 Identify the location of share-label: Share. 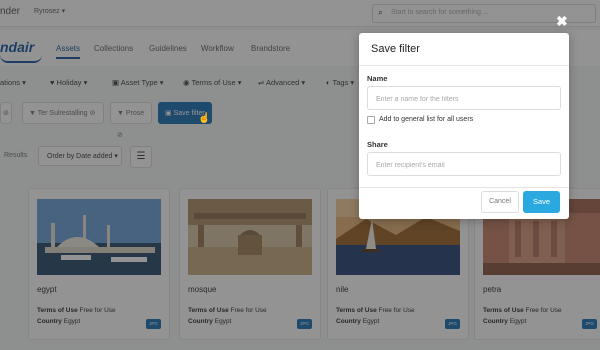
(377, 144).